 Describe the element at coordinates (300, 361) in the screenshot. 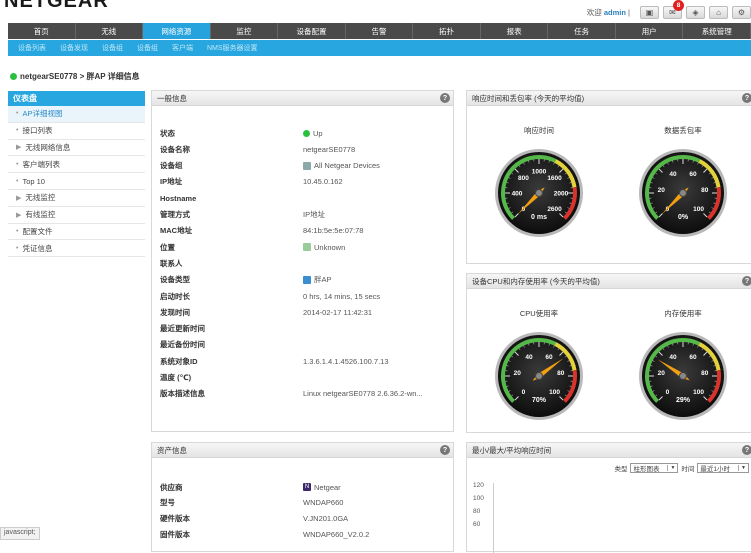

I see `info-row: 系统对象ID1.3.6.1.4.1.4526.100.7.13` at that location.